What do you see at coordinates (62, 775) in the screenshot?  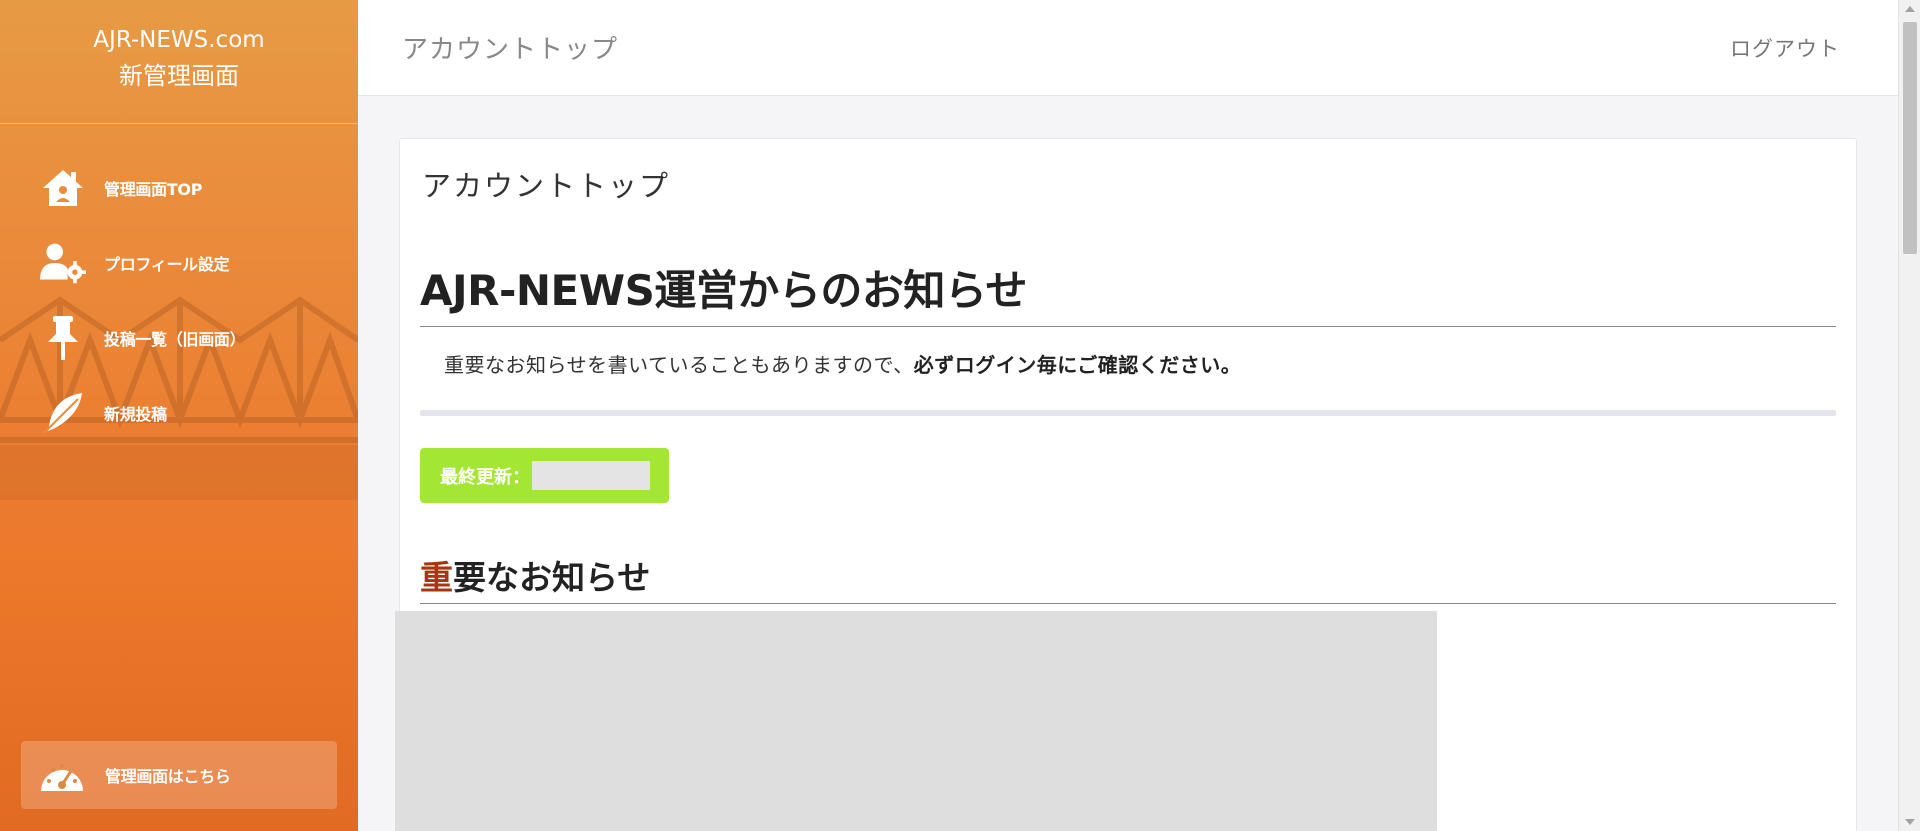 I see `dashboard-icon` at bounding box center [62, 775].